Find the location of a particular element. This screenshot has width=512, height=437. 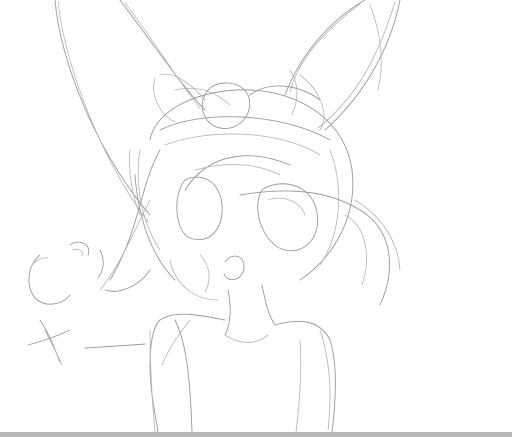

sketch-right-ear is located at coordinates (342, 65).